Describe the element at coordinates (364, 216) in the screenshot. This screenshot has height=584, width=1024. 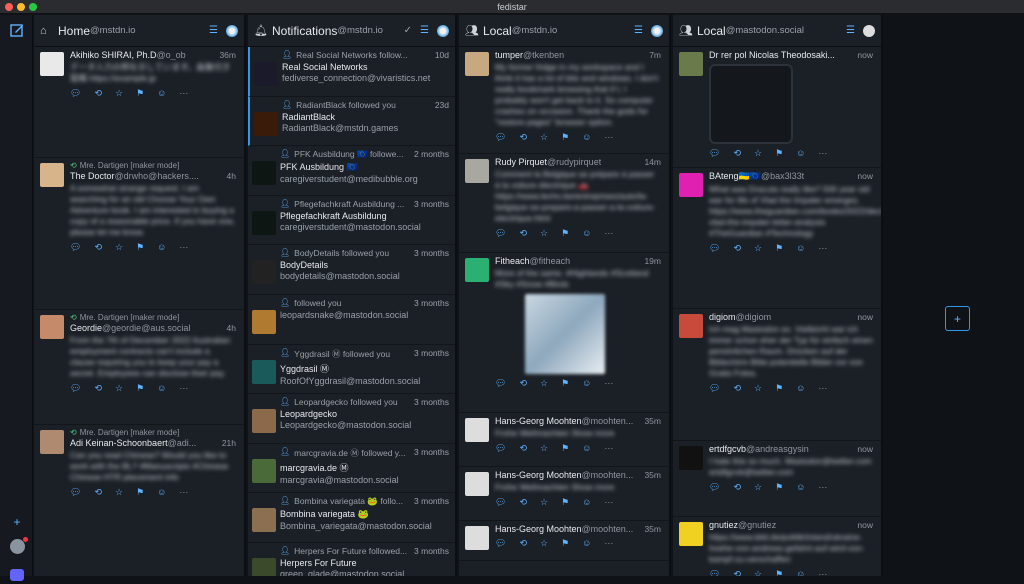
I see `follower-name: Pflegefachkraft Ausbildung` at that location.